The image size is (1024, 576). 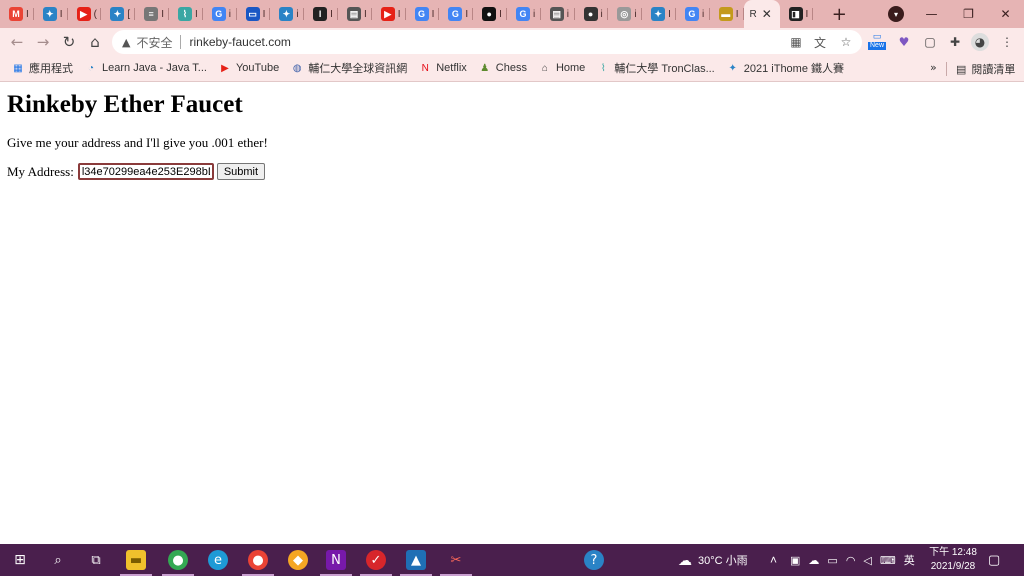 I want to click on bookmark-icon: ♟, so click(x=485, y=68).